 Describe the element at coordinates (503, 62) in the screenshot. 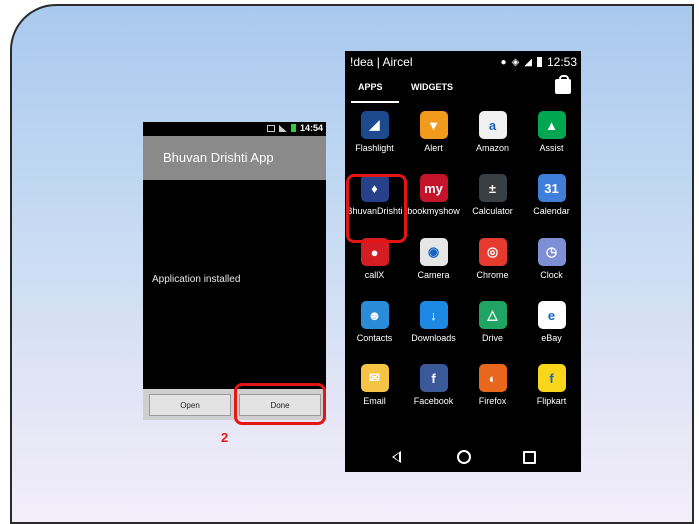

I see `location-icon: ●` at that location.